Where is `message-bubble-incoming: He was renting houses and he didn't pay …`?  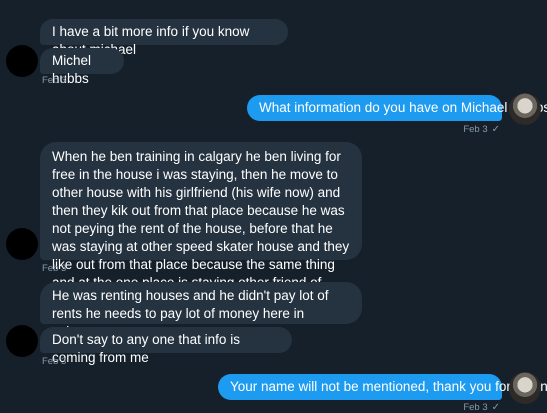
message-bubble-incoming: He was renting houses and he didn't pay … is located at coordinates (201, 310).